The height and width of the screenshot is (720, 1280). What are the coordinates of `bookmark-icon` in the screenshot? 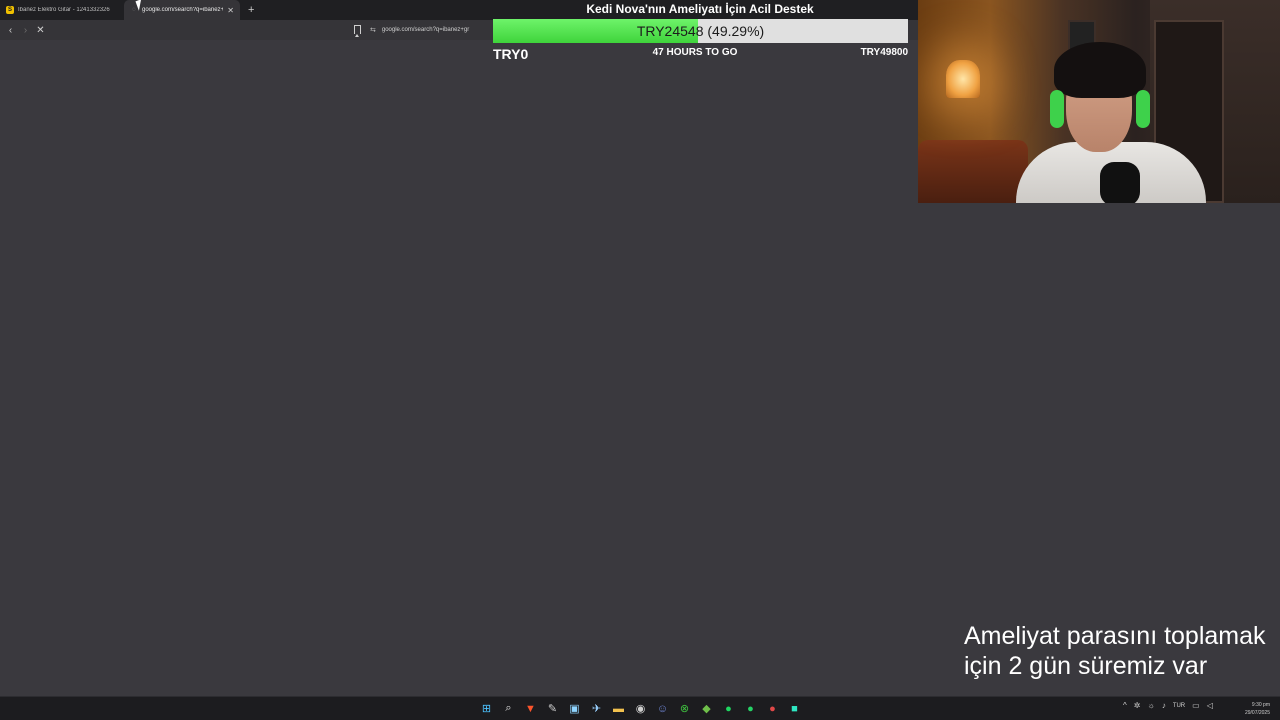 It's located at (357, 31).